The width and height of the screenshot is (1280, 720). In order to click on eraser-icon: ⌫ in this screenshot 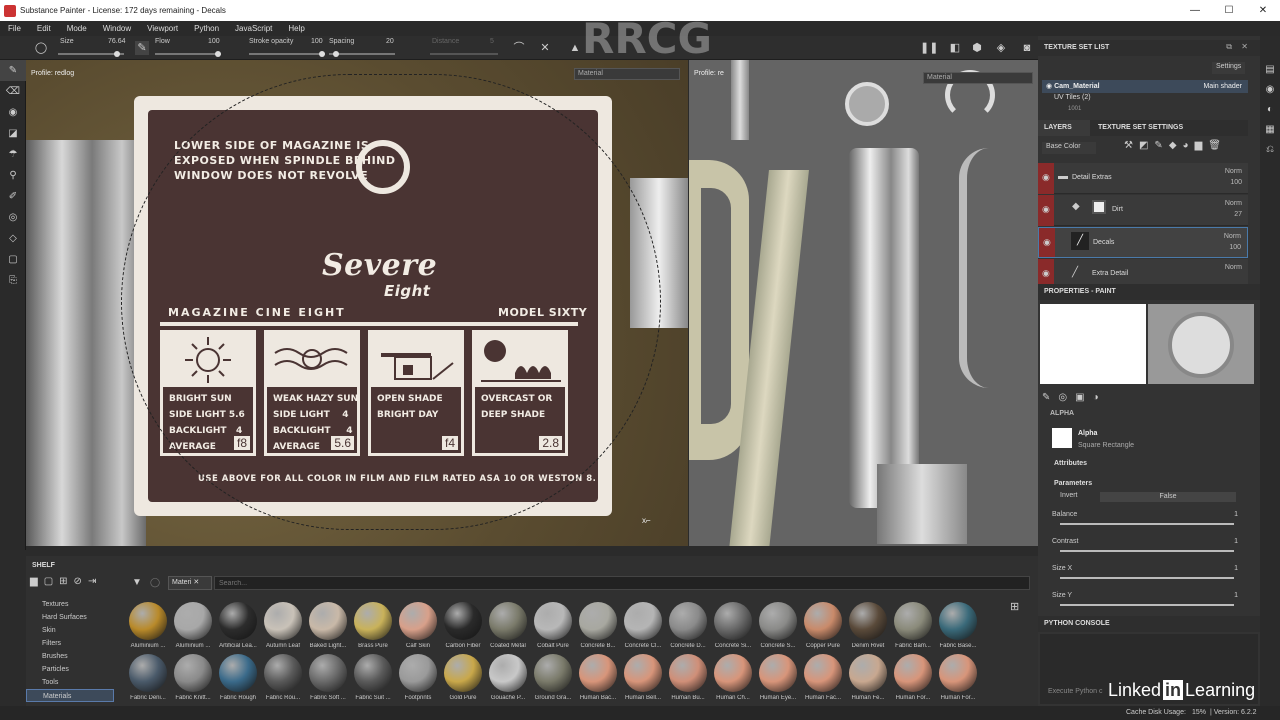, I will do `click(13, 91)`.